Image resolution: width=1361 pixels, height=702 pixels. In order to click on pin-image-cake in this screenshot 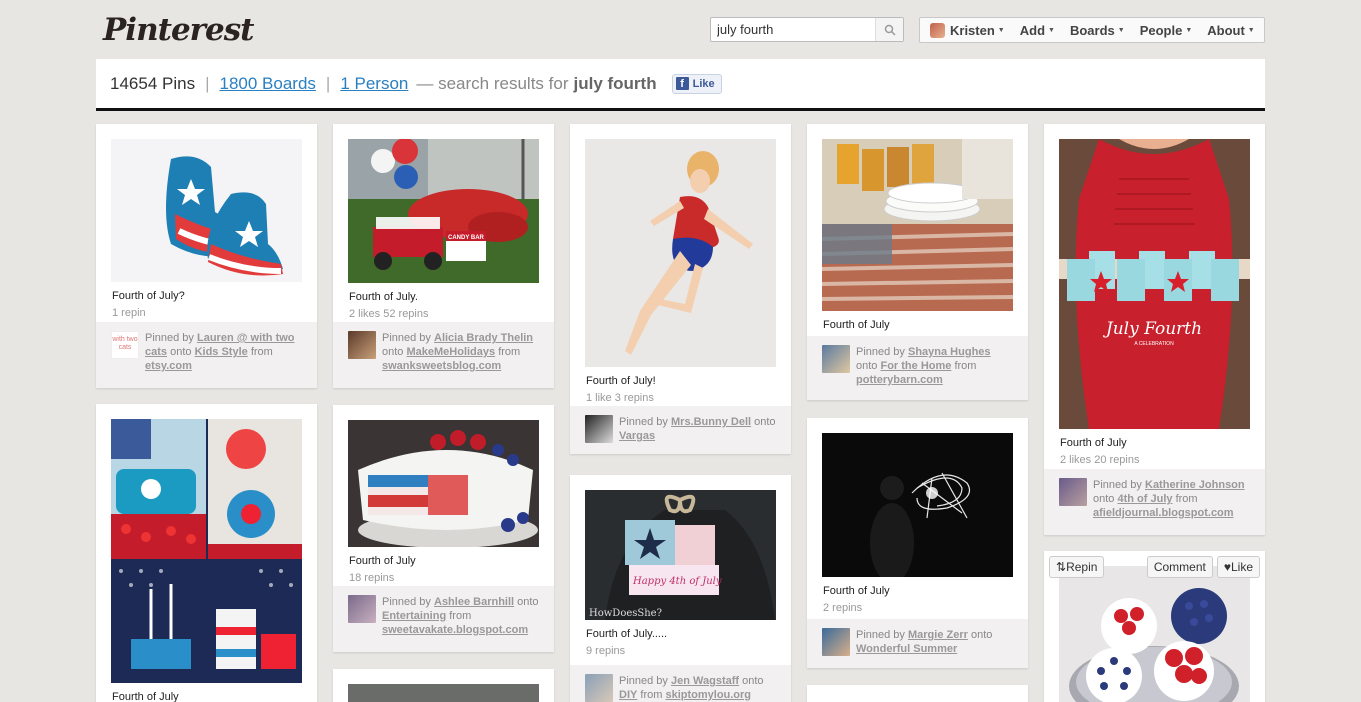, I will do `click(448, 488)`.